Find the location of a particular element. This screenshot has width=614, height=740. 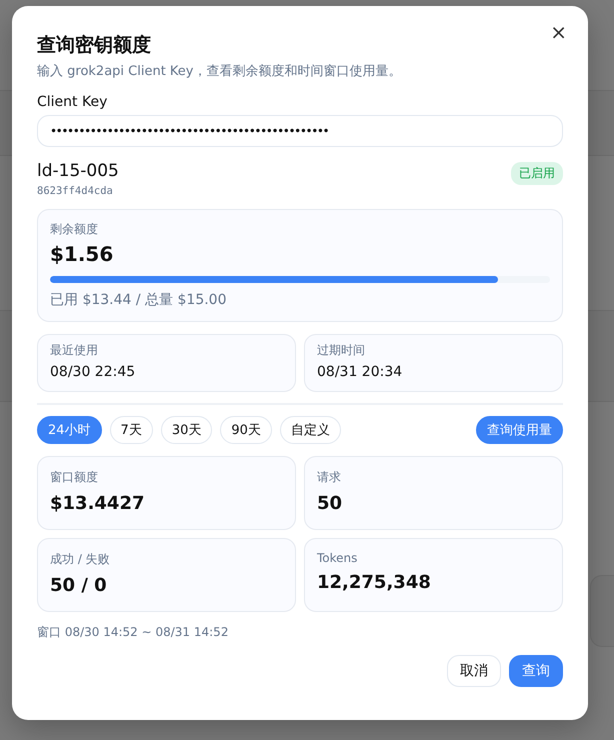

window-note: 窗口 08/30 14:52 ~ 08/31 14:52 is located at coordinates (133, 632).